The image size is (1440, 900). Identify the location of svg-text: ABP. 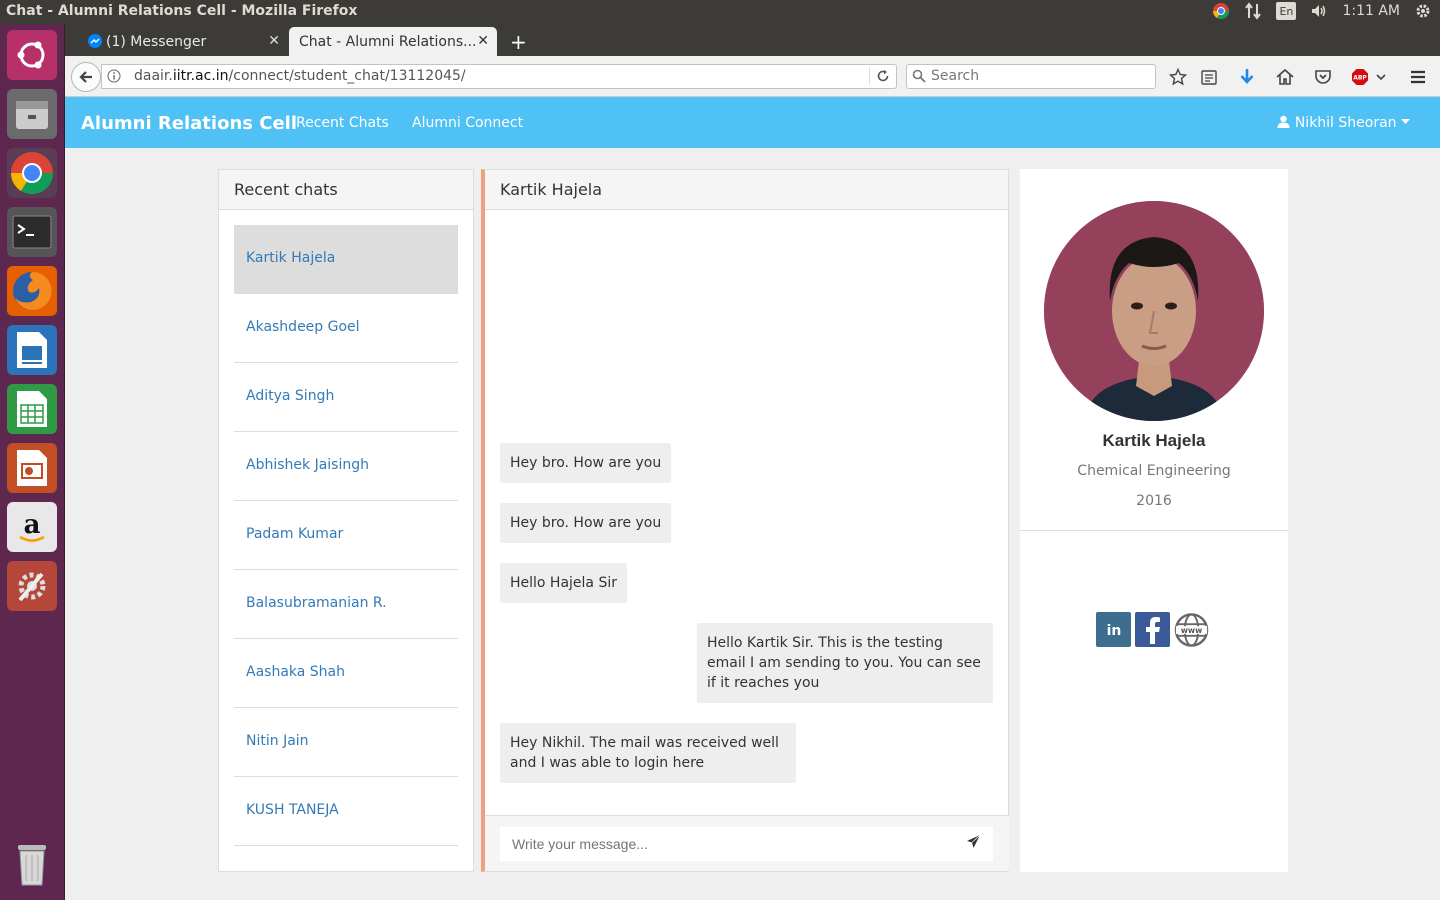
(1360, 78).